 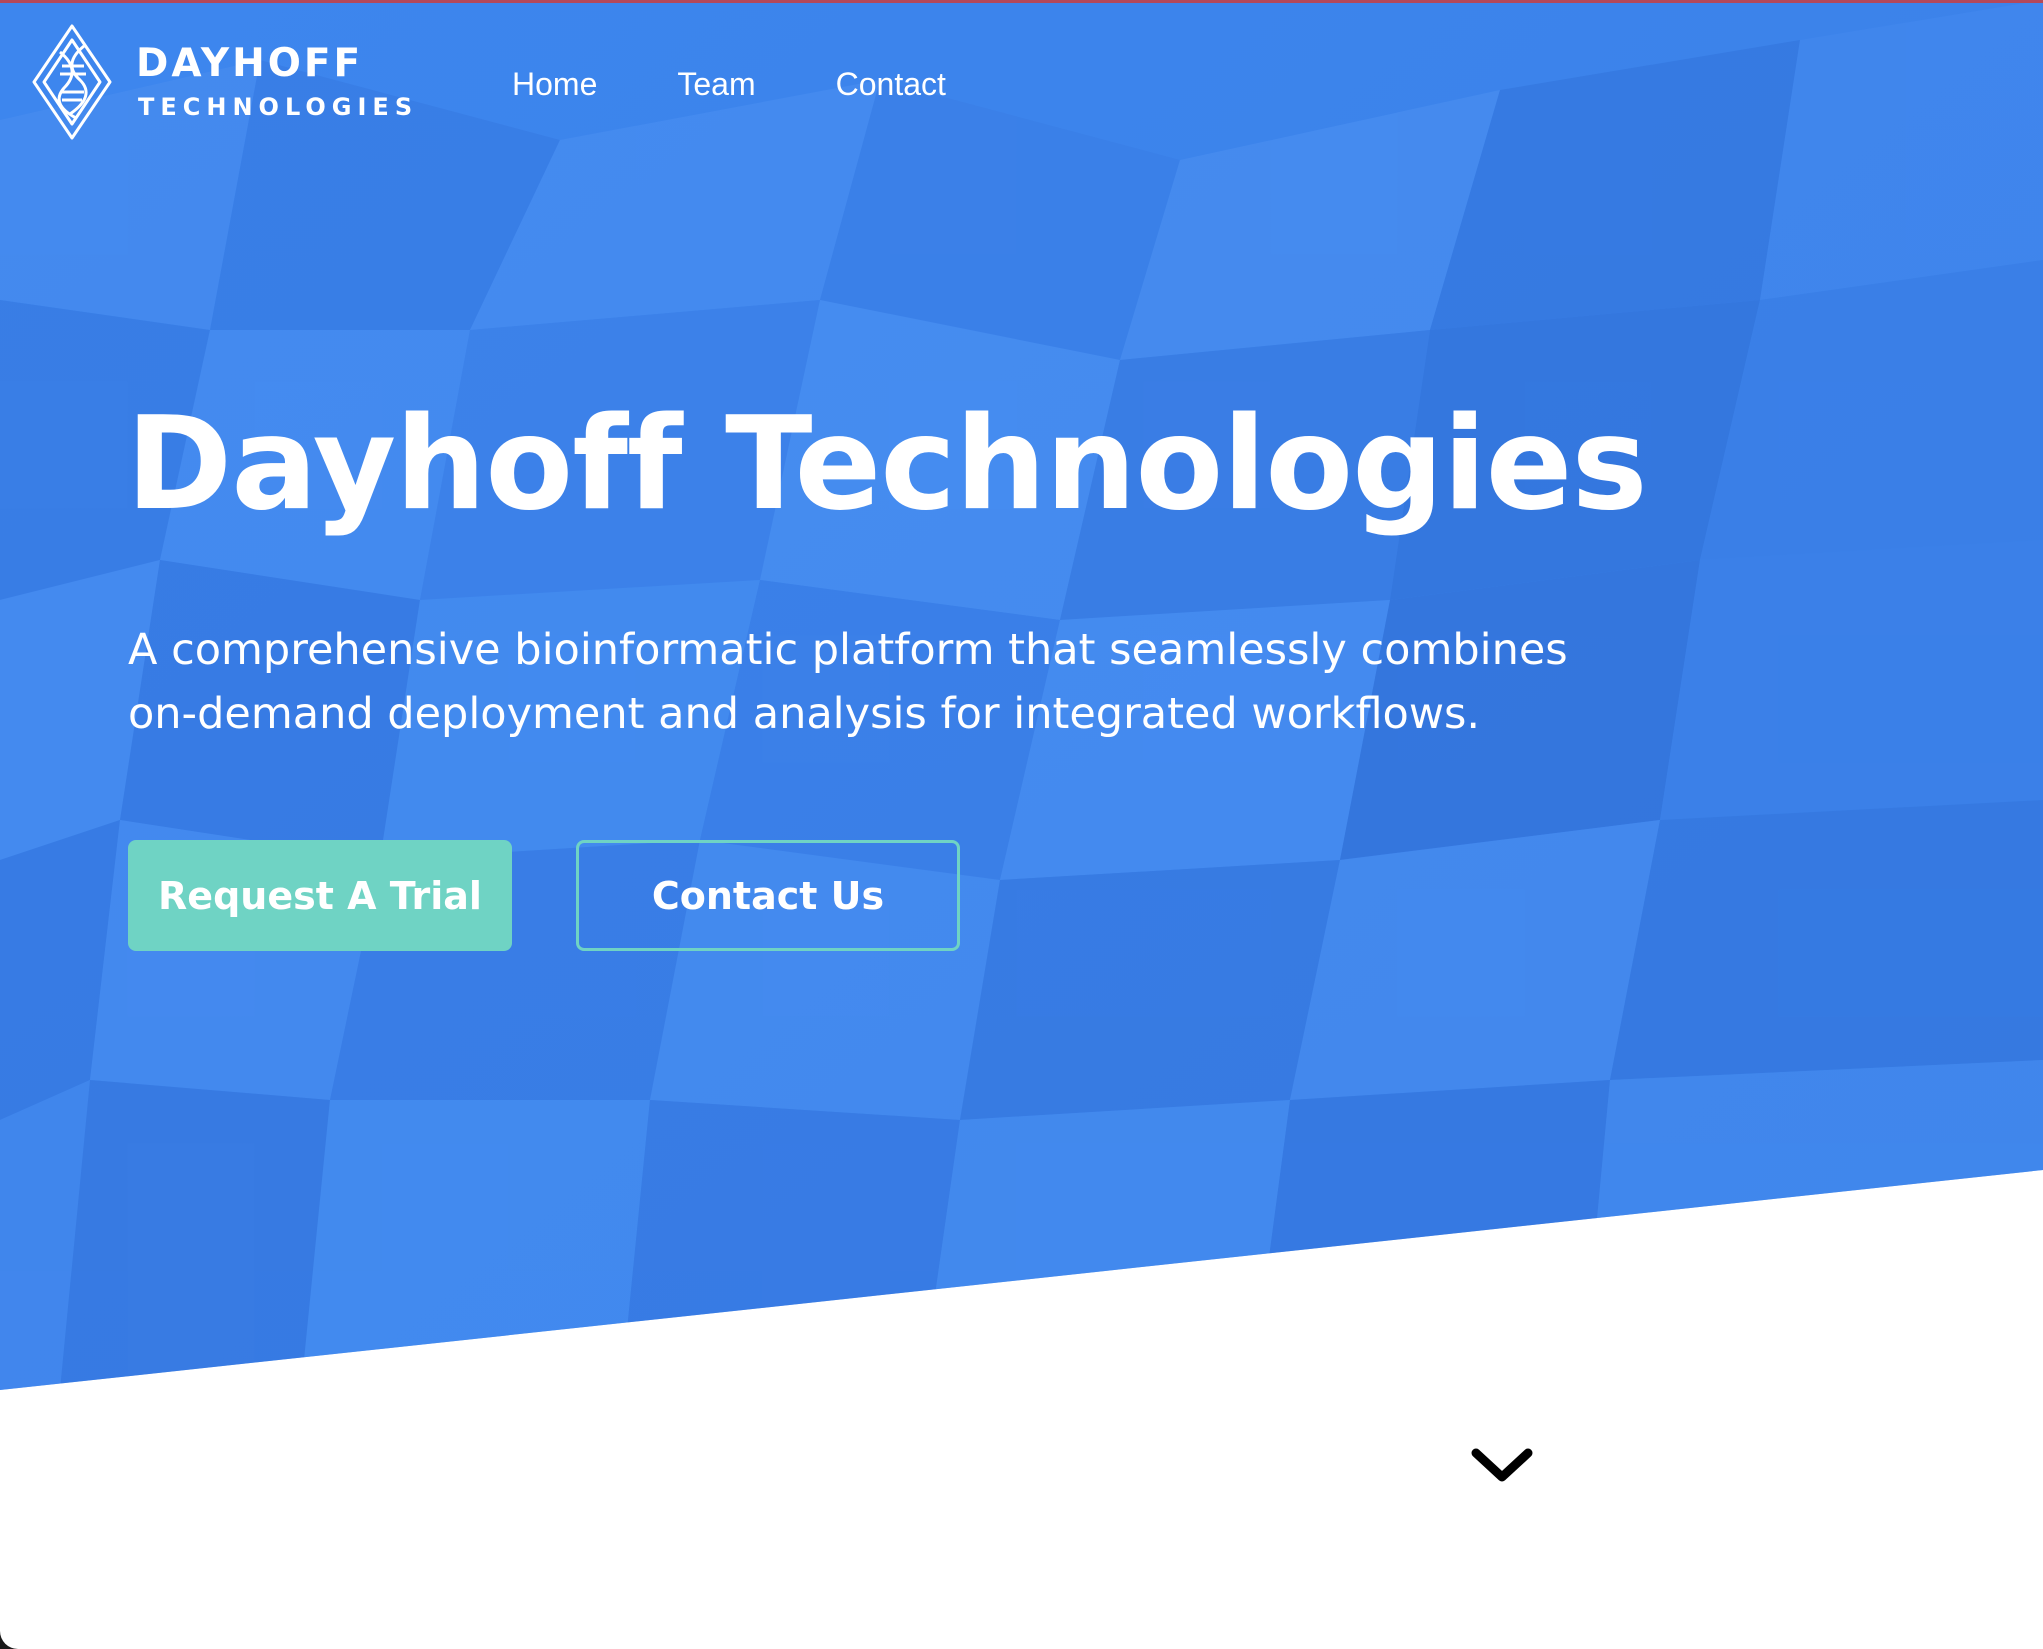 I want to click on brand-subname: TECHNOLOGIES, so click(x=278, y=107).